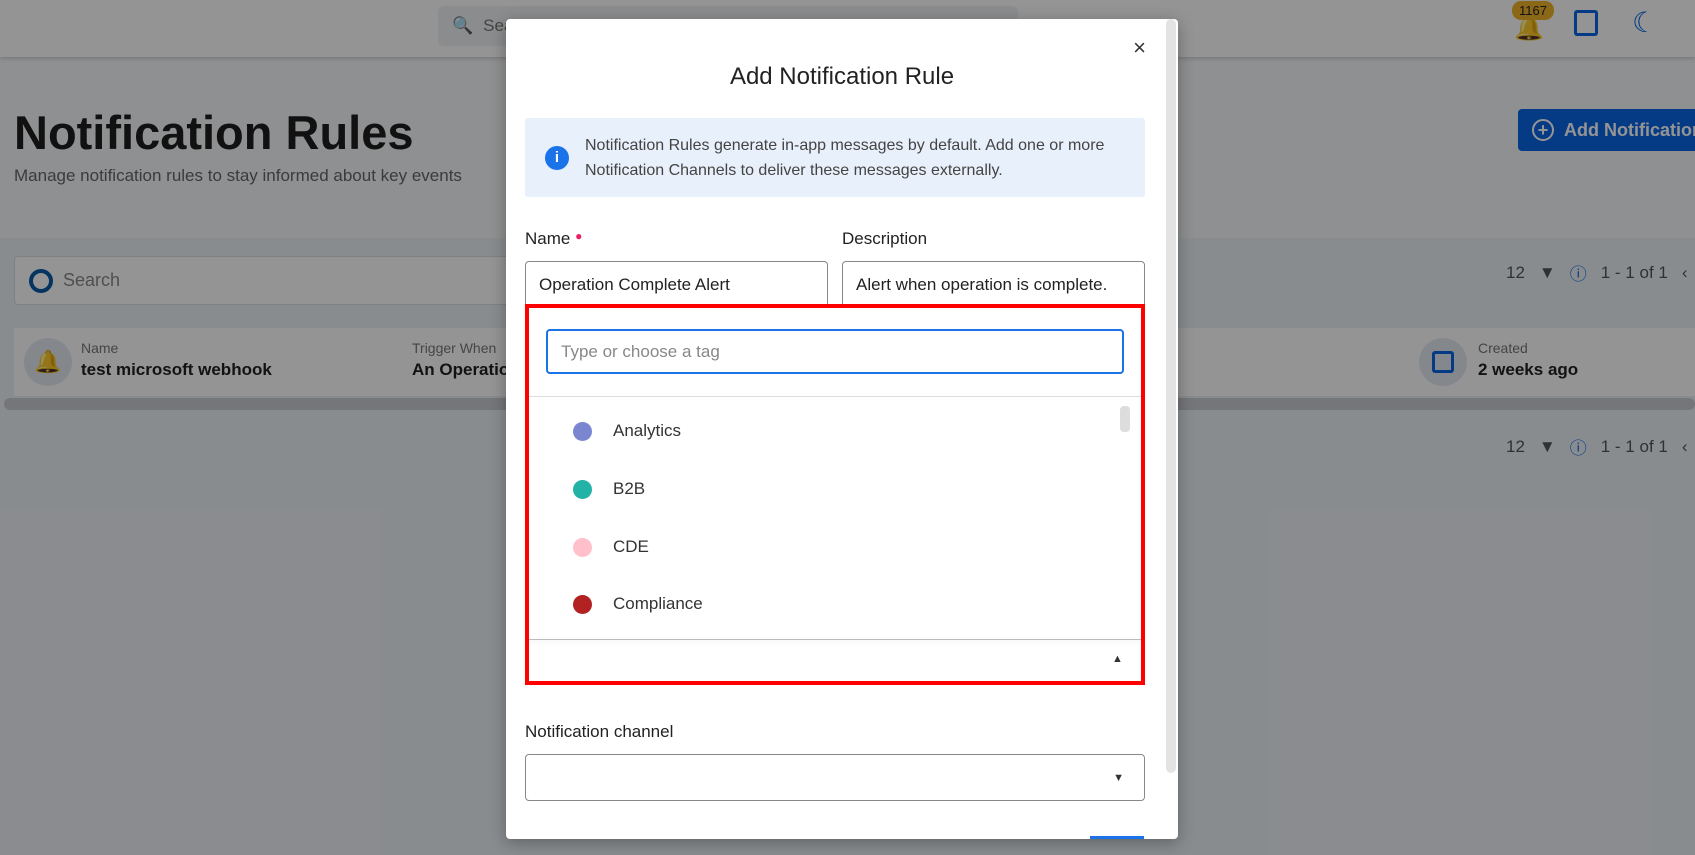  What do you see at coordinates (638, 604) in the screenshot?
I see `tag-option: Compliance` at bounding box center [638, 604].